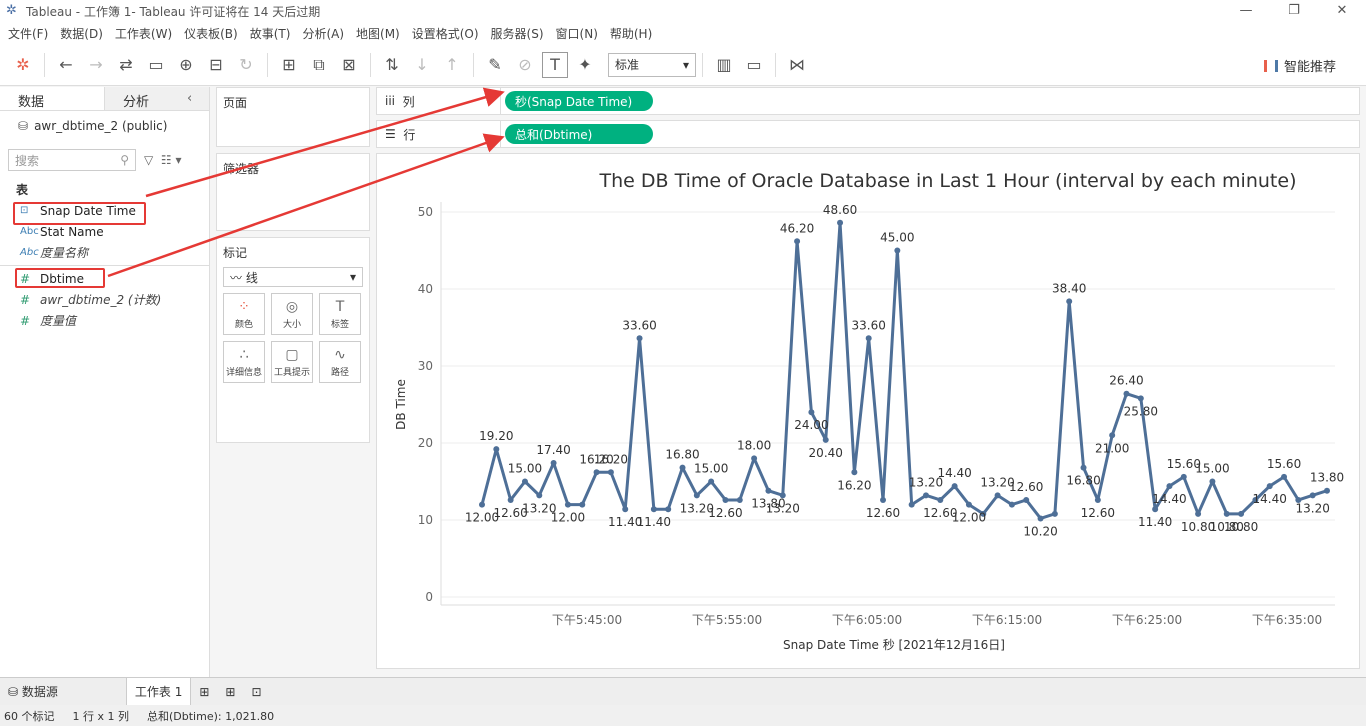 Image resolution: width=1366 pixels, height=726 pixels. Describe the element at coordinates (148, 160) in the screenshot. I see `filter-icon: ▽` at that location.